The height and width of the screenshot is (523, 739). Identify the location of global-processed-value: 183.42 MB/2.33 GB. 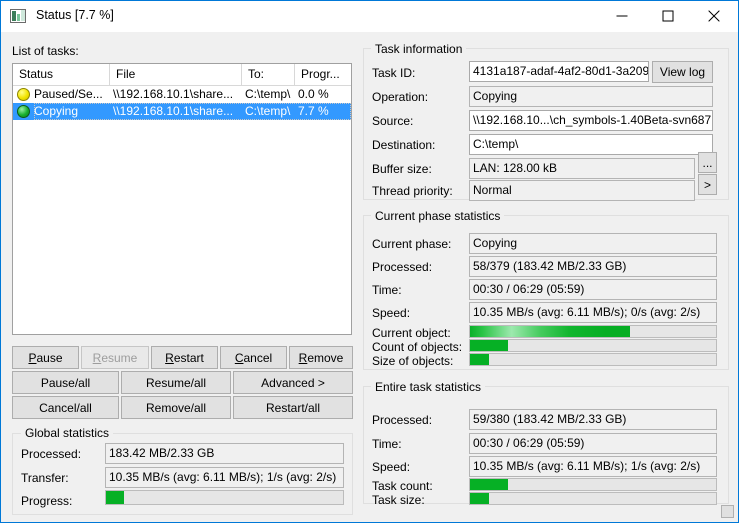
(224, 453).